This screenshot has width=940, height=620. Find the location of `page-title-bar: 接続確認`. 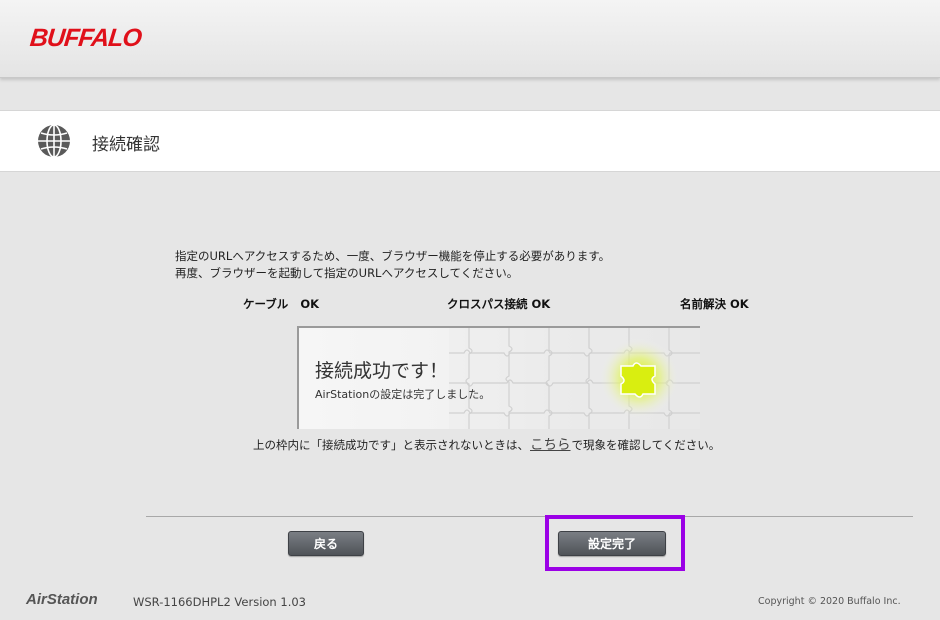

page-title-bar: 接続確認 is located at coordinates (470, 141).